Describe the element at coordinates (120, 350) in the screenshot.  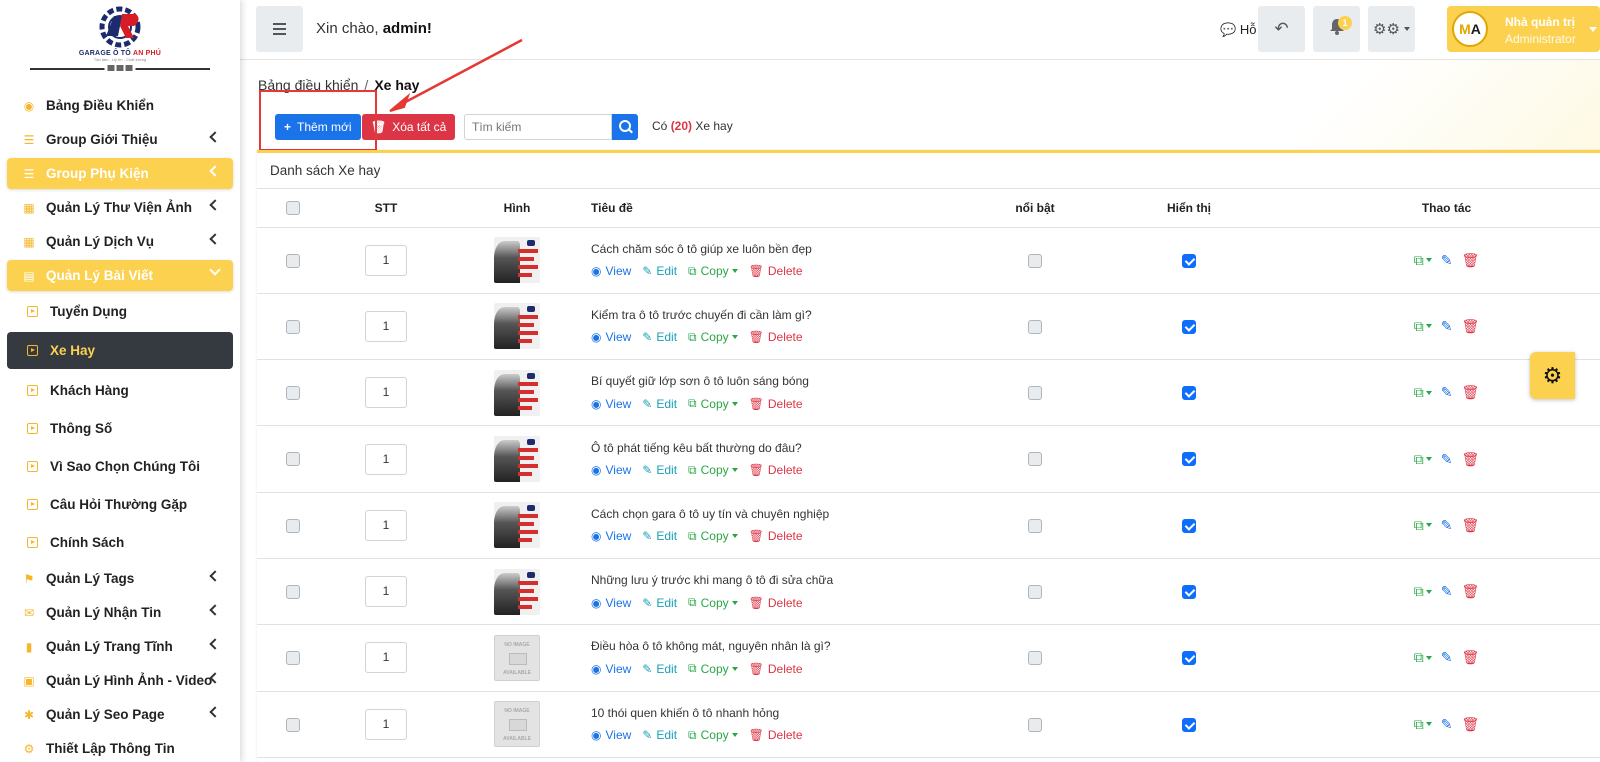
I see `sidebar-subitem: Xe Hay` at that location.